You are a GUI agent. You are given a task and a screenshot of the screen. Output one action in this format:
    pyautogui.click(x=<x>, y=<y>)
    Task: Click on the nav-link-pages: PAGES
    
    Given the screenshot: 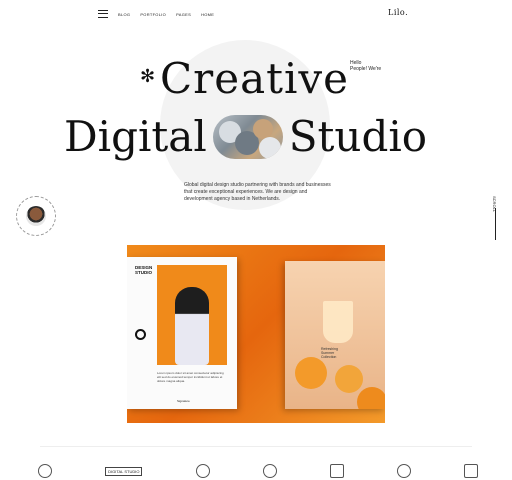 What is the action you would take?
    pyautogui.click(x=183, y=14)
    